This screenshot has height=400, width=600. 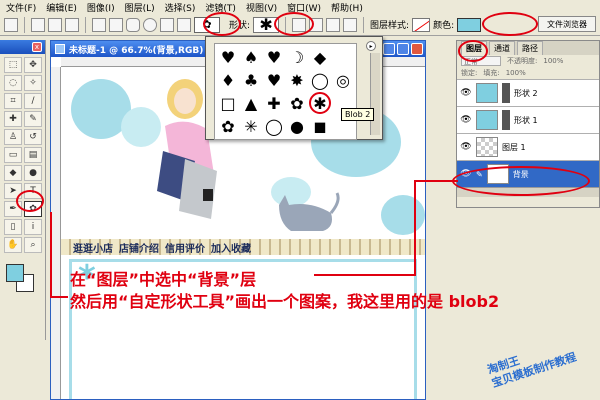 What do you see at coordinates (33, 245) in the screenshot?
I see `zoom-tool: ⌕` at bounding box center [33, 245].